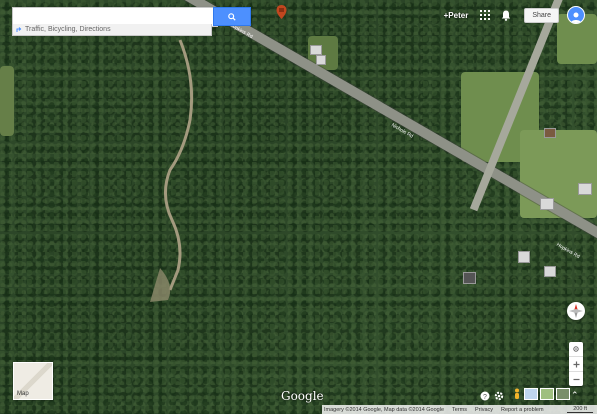 The width and height of the screenshot is (597, 414). I want to click on plus-icon, so click(576, 364).